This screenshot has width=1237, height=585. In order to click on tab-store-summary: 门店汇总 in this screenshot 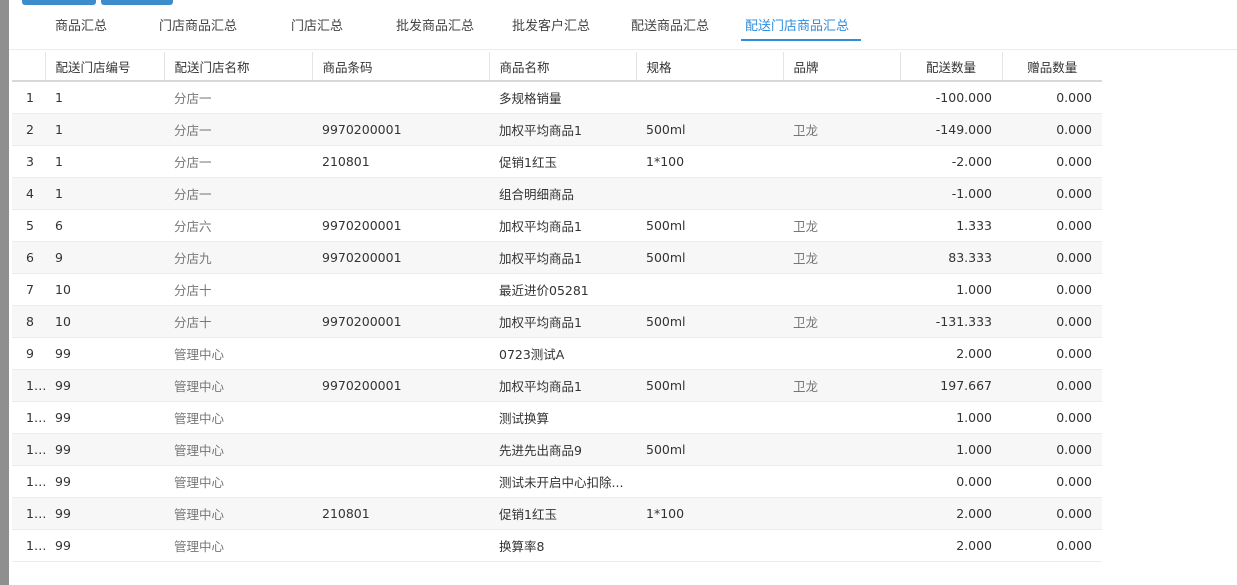, I will do `click(317, 27)`.